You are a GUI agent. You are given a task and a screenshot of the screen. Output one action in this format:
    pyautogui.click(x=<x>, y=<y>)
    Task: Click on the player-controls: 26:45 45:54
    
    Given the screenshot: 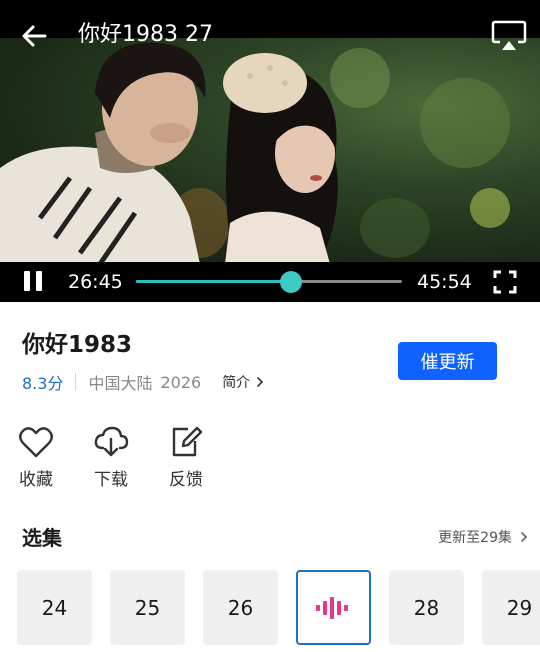 What is the action you would take?
    pyautogui.click(x=270, y=282)
    